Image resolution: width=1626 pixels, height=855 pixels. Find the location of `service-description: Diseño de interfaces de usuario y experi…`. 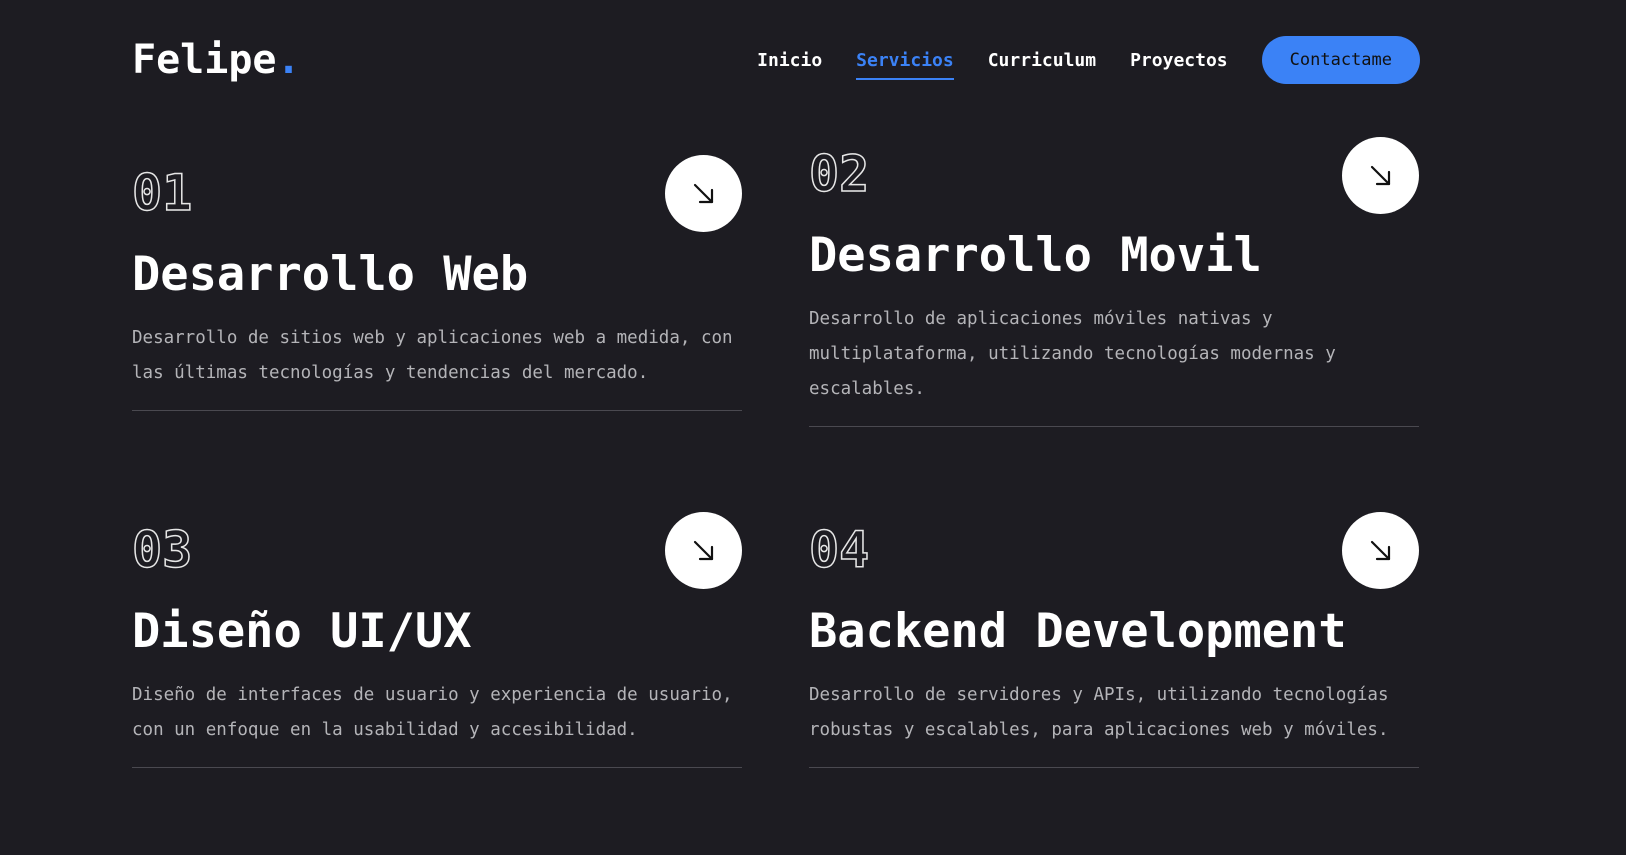

service-description: Diseño de interfaces de usuario y experi… is located at coordinates (432, 712).